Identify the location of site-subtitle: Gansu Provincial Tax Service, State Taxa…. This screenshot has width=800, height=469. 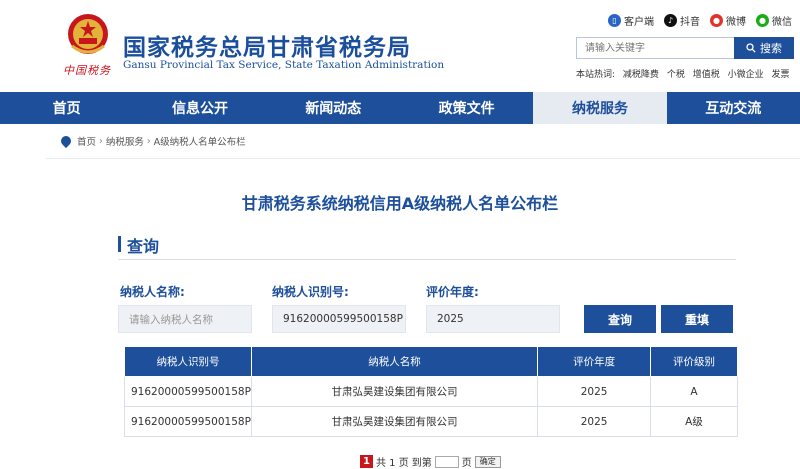
(284, 65).